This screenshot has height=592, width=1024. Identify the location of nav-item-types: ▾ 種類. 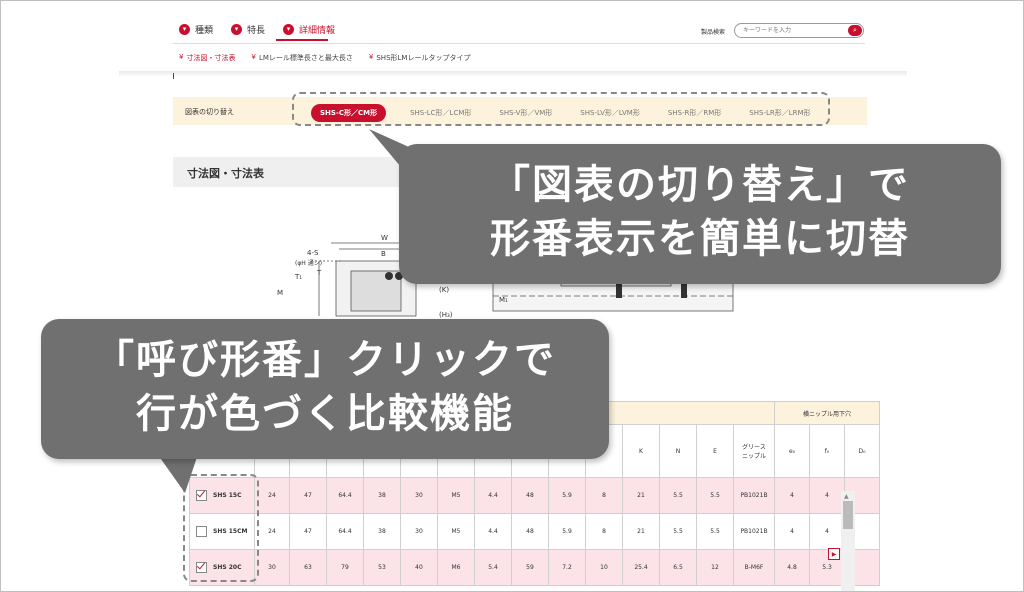
(196, 29).